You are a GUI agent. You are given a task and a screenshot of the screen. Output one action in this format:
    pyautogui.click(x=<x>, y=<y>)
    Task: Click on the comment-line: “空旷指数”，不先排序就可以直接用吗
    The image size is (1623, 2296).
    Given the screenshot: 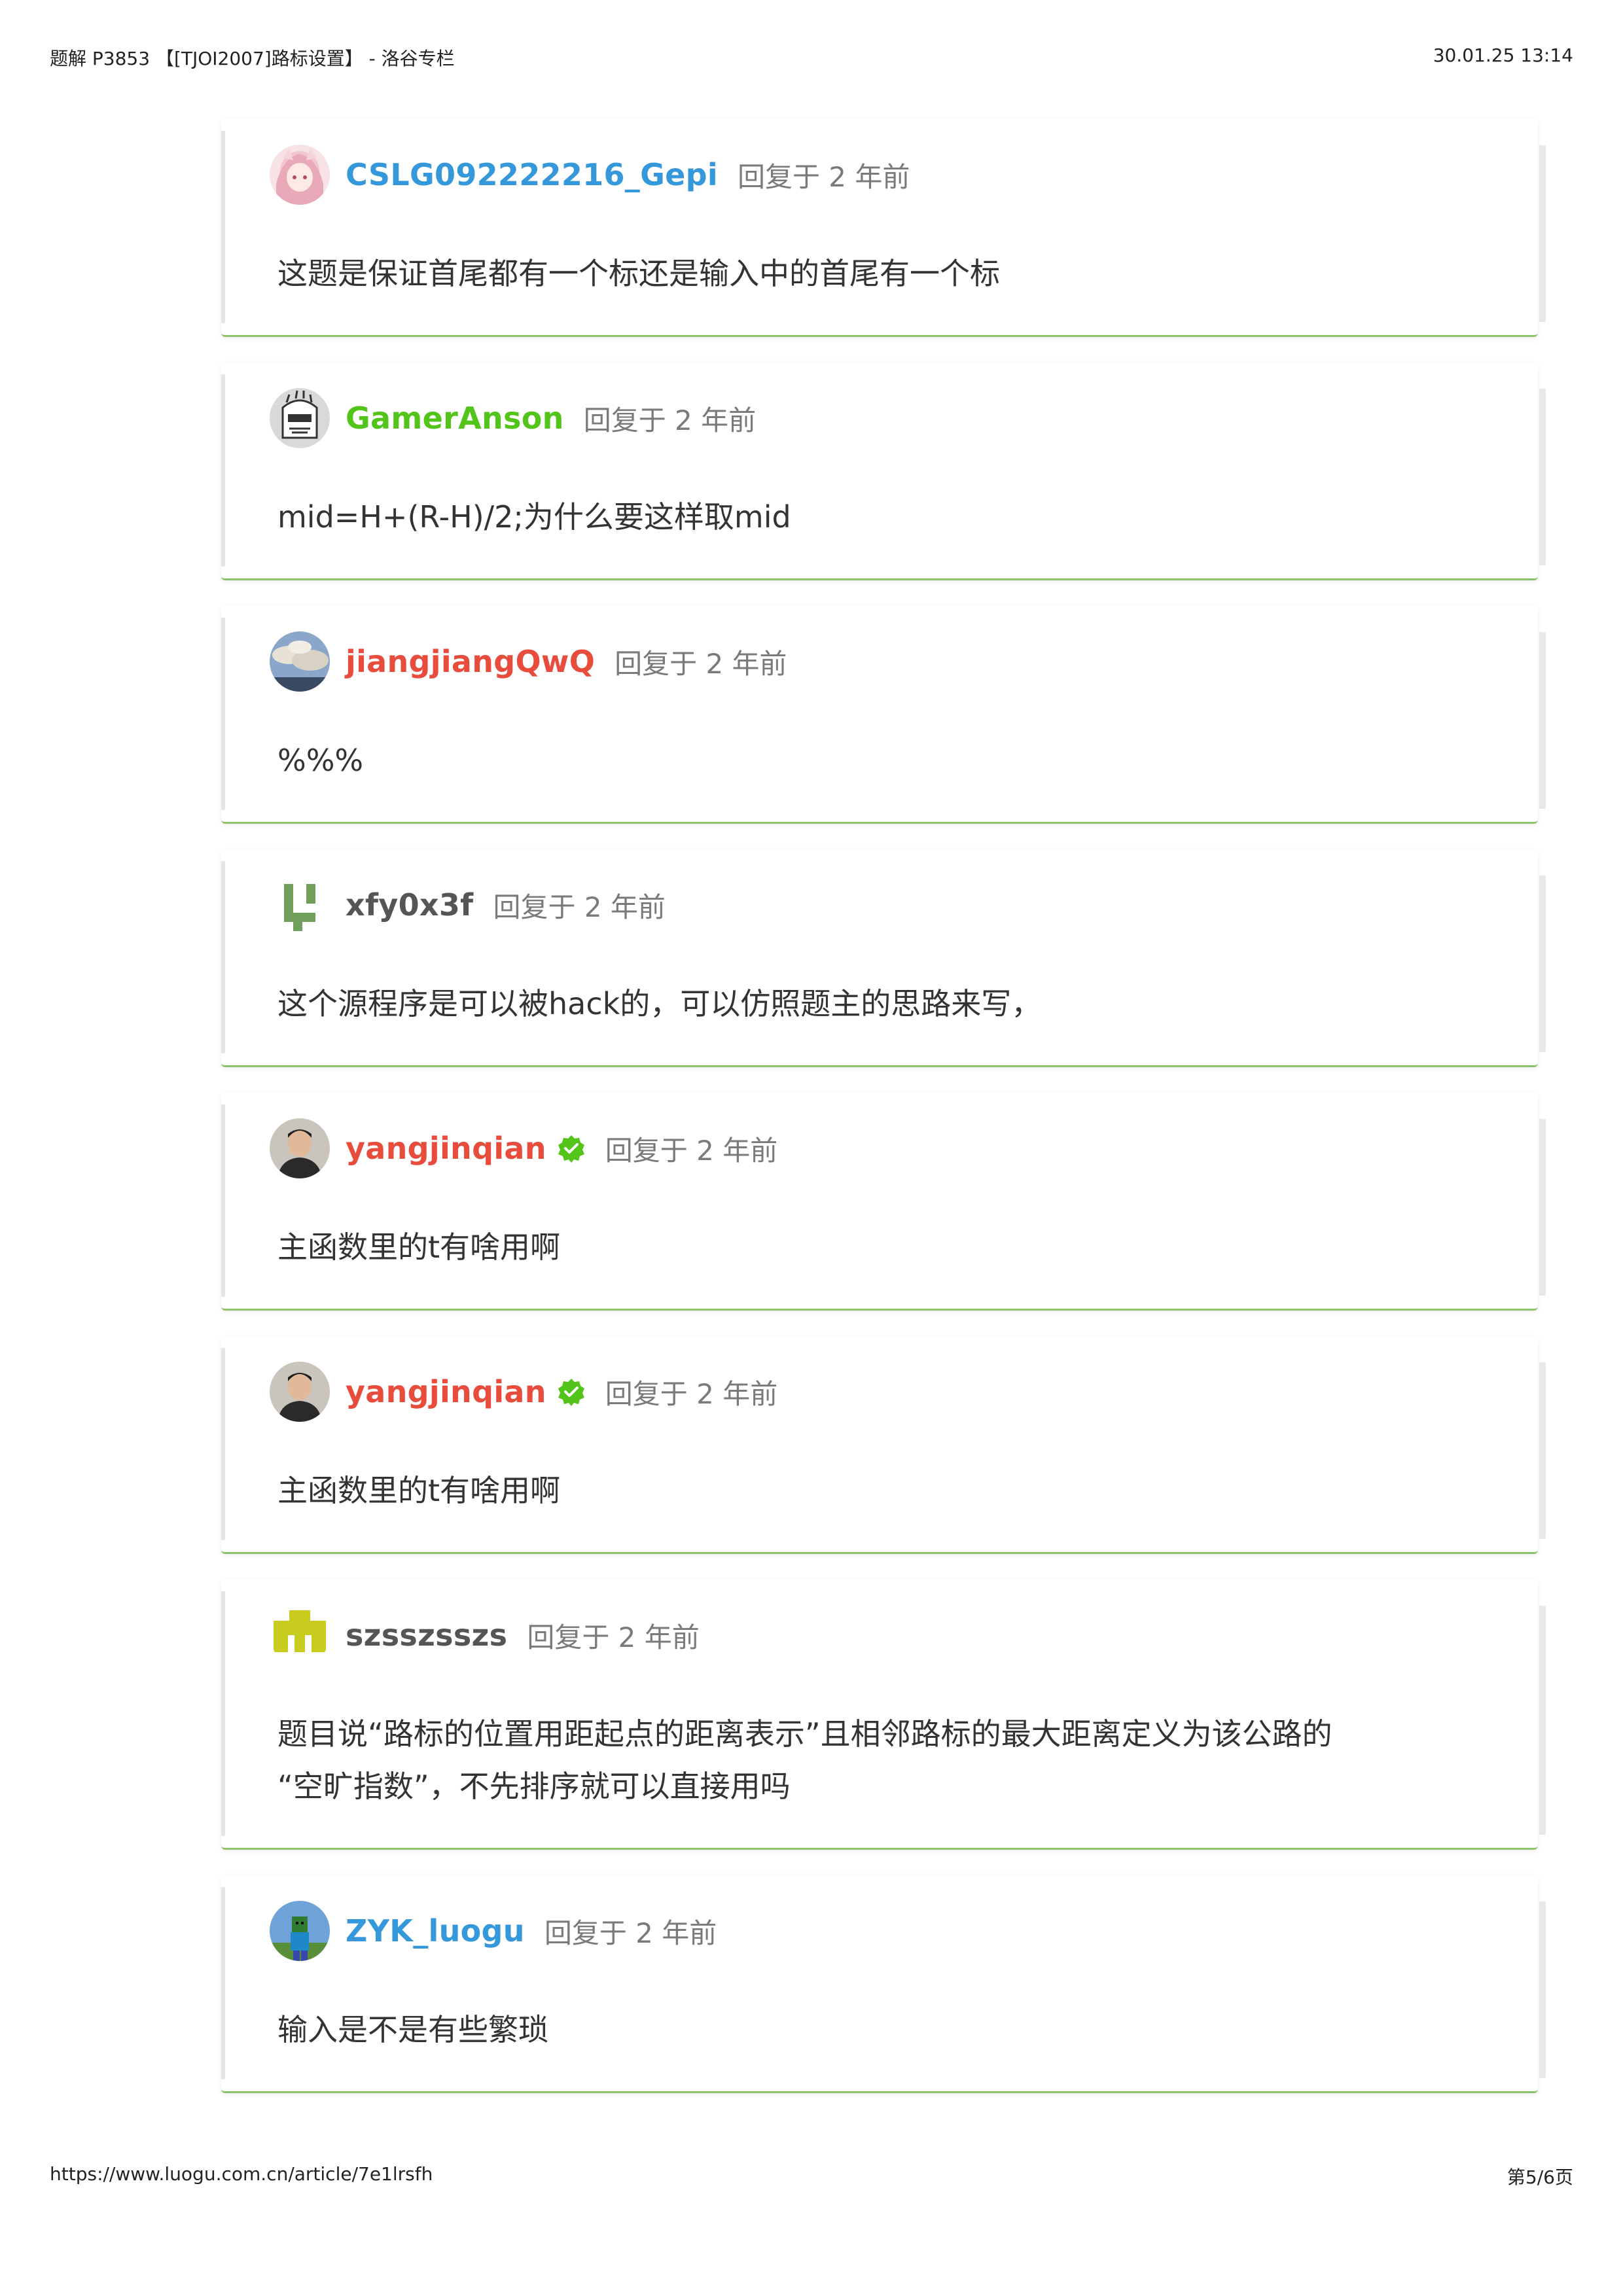 What is the action you would take?
    pyautogui.click(x=534, y=1786)
    